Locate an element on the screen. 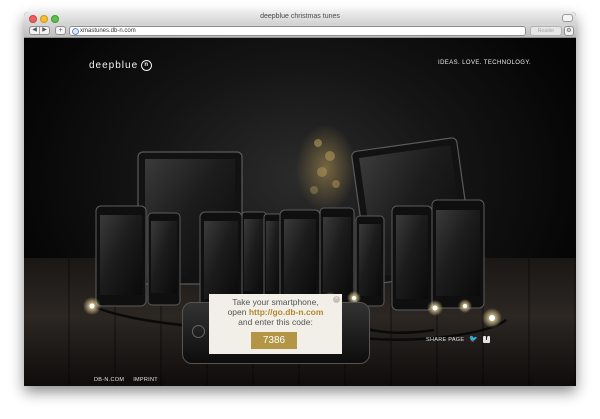 This screenshot has height=419, width=600. footer-link-imprint: IMPRINT is located at coordinates (145, 380).